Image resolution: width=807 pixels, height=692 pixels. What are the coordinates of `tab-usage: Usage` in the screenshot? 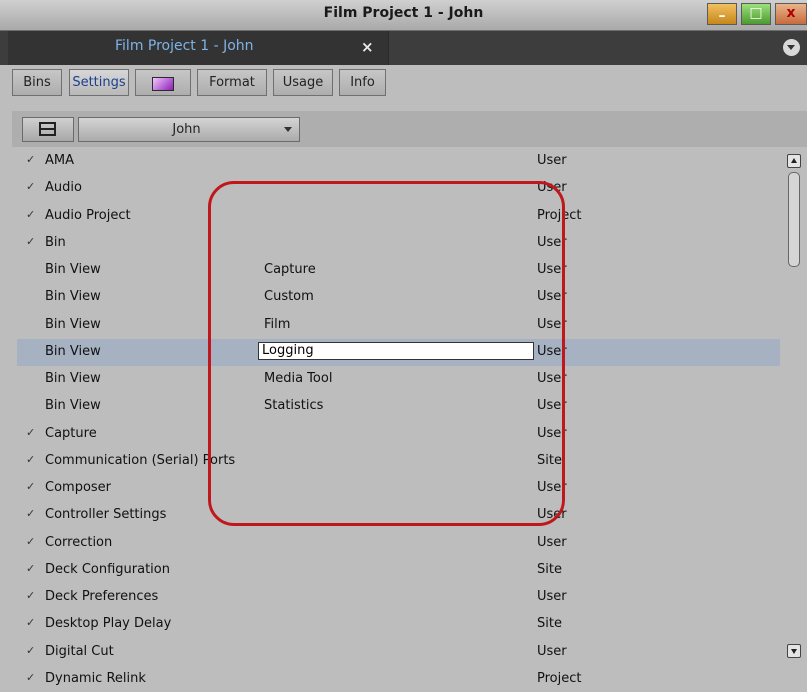 It's located at (303, 82).